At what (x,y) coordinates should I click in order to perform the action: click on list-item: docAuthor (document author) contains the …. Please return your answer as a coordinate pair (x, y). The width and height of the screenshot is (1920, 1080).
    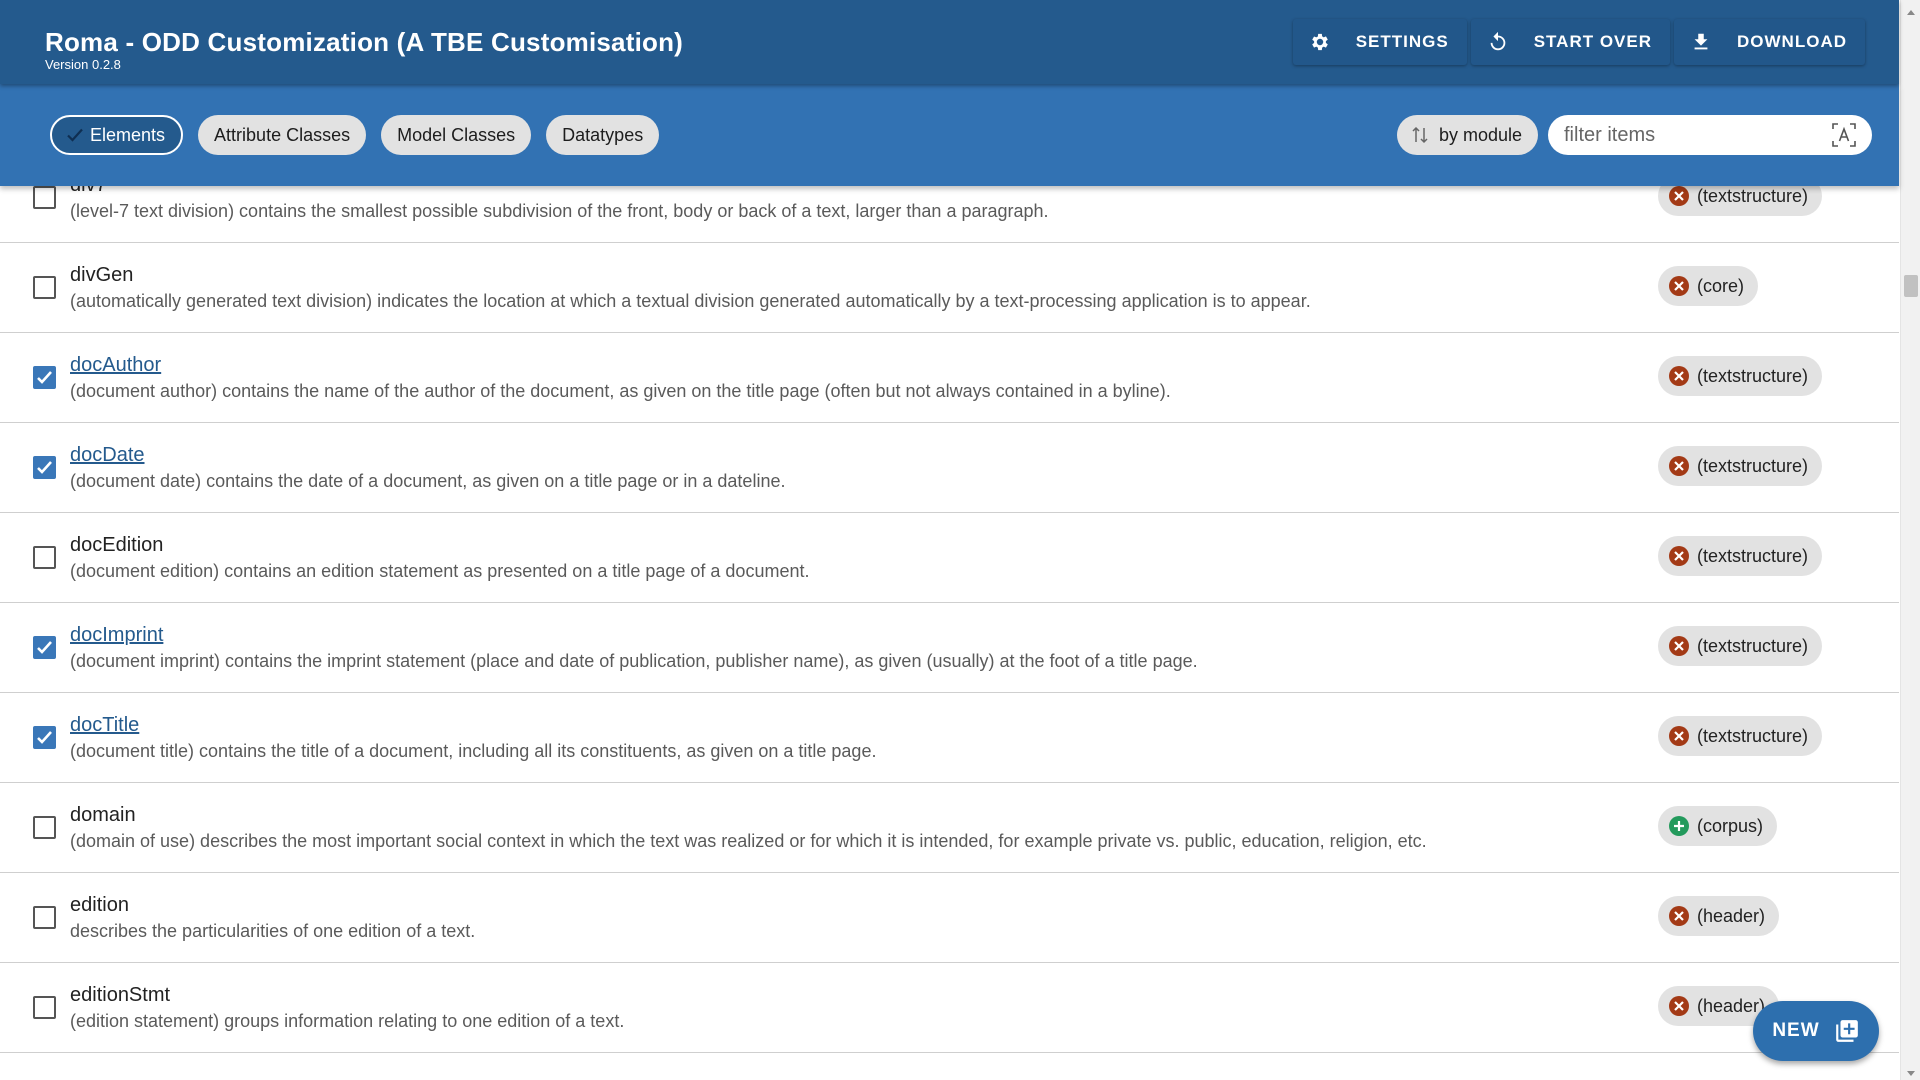
    Looking at the image, I should click on (949, 378).